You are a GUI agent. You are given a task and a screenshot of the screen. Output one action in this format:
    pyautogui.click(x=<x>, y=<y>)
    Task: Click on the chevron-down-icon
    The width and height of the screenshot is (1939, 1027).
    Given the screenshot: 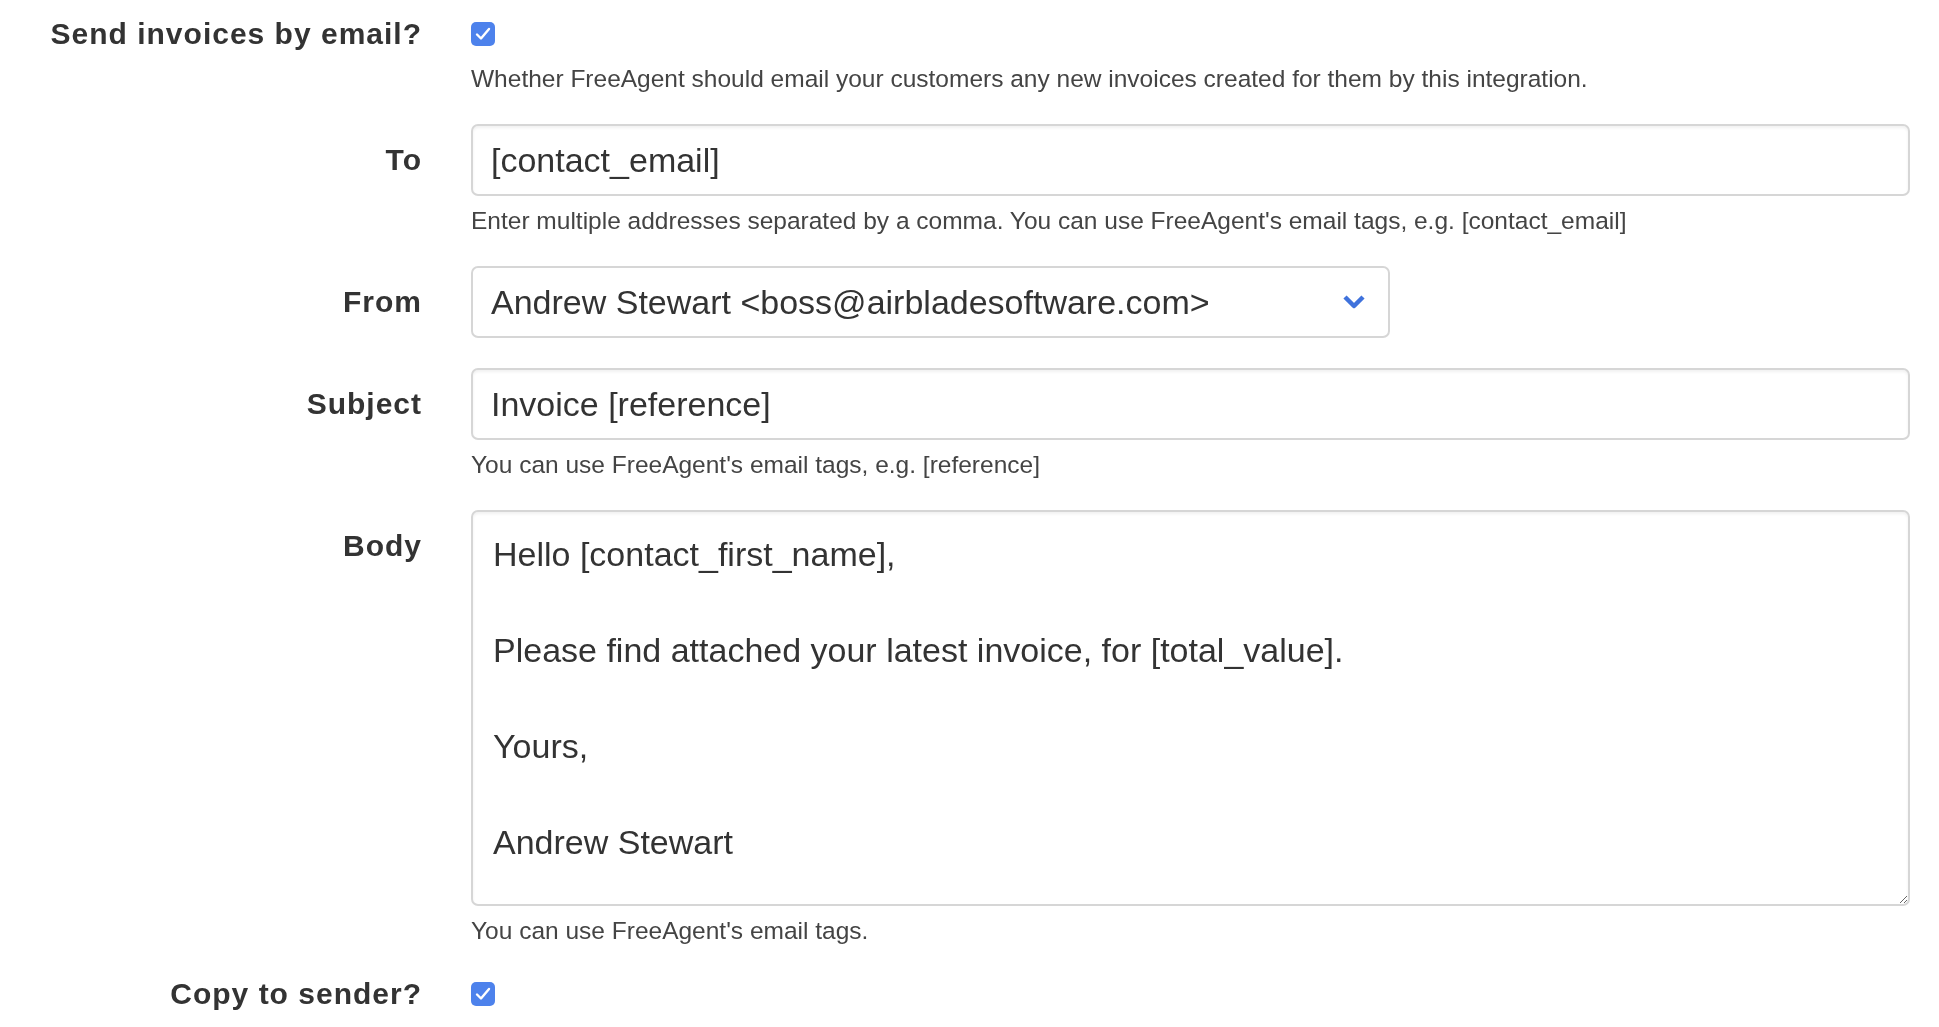 What is the action you would take?
    pyautogui.click(x=1354, y=302)
    